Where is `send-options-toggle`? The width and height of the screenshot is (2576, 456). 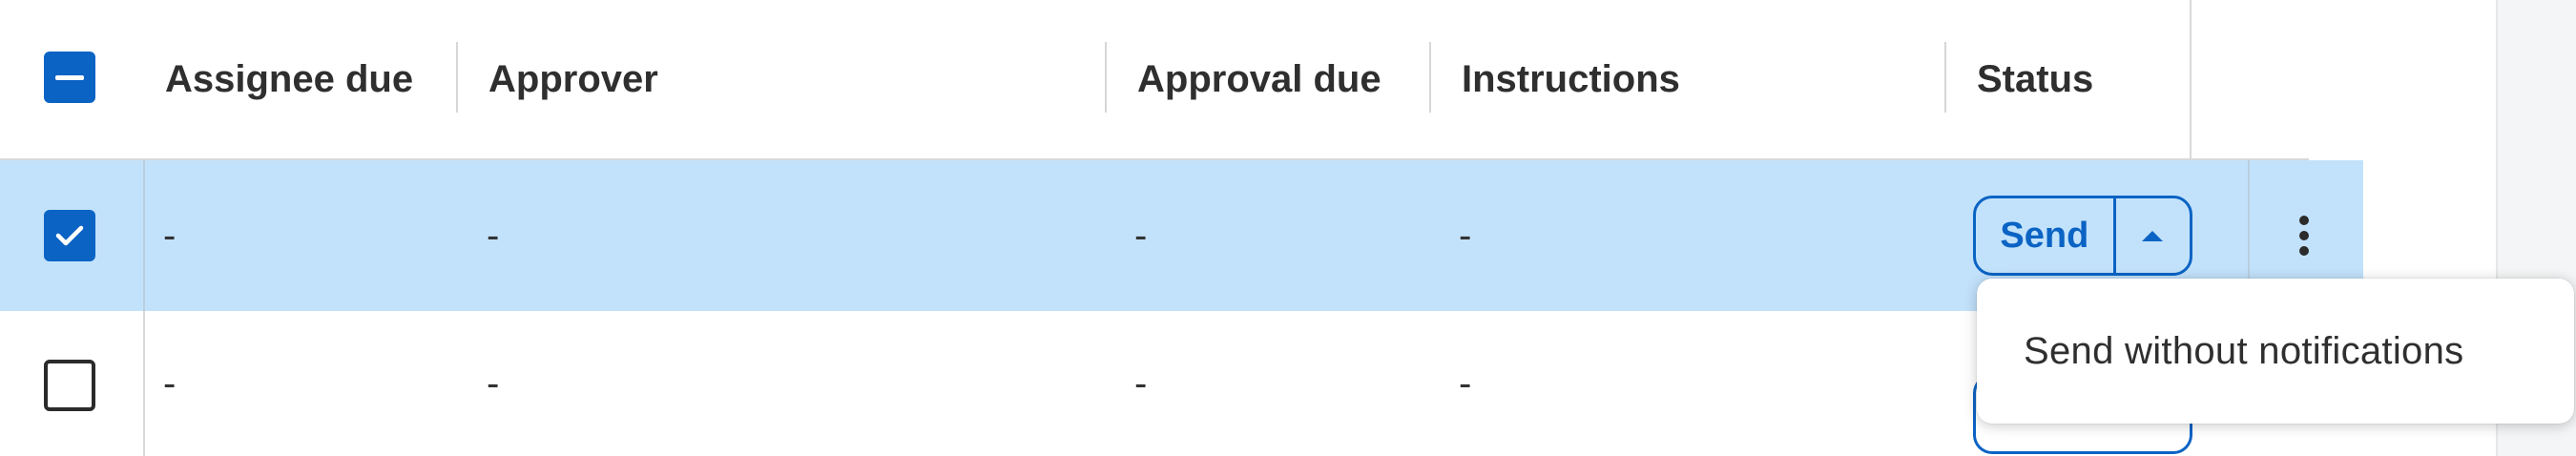 send-options-toggle is located at coordinates (2153, 236).